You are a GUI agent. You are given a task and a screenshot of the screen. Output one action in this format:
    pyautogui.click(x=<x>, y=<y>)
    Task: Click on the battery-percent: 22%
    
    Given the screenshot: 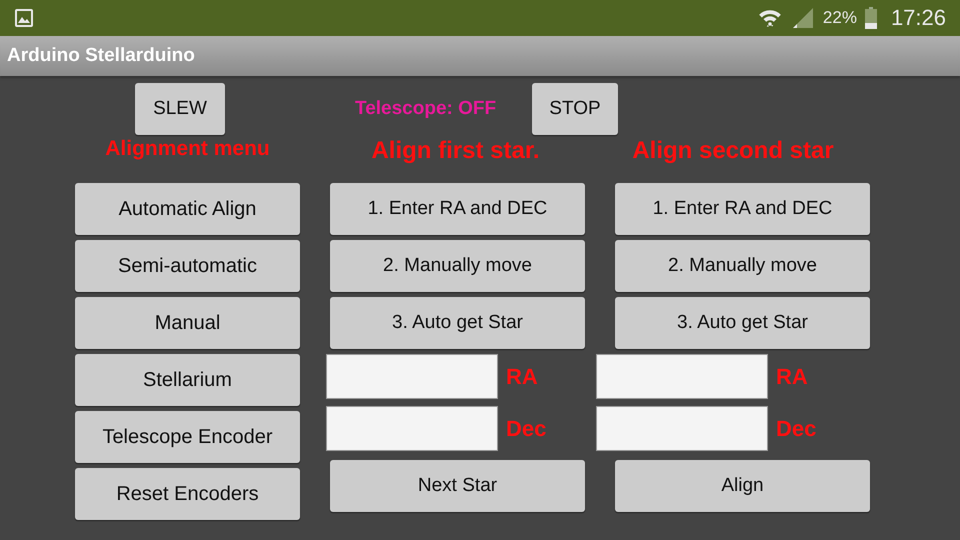 What is the action you would take?
    pyautogui.click(x=839, y=18)
    